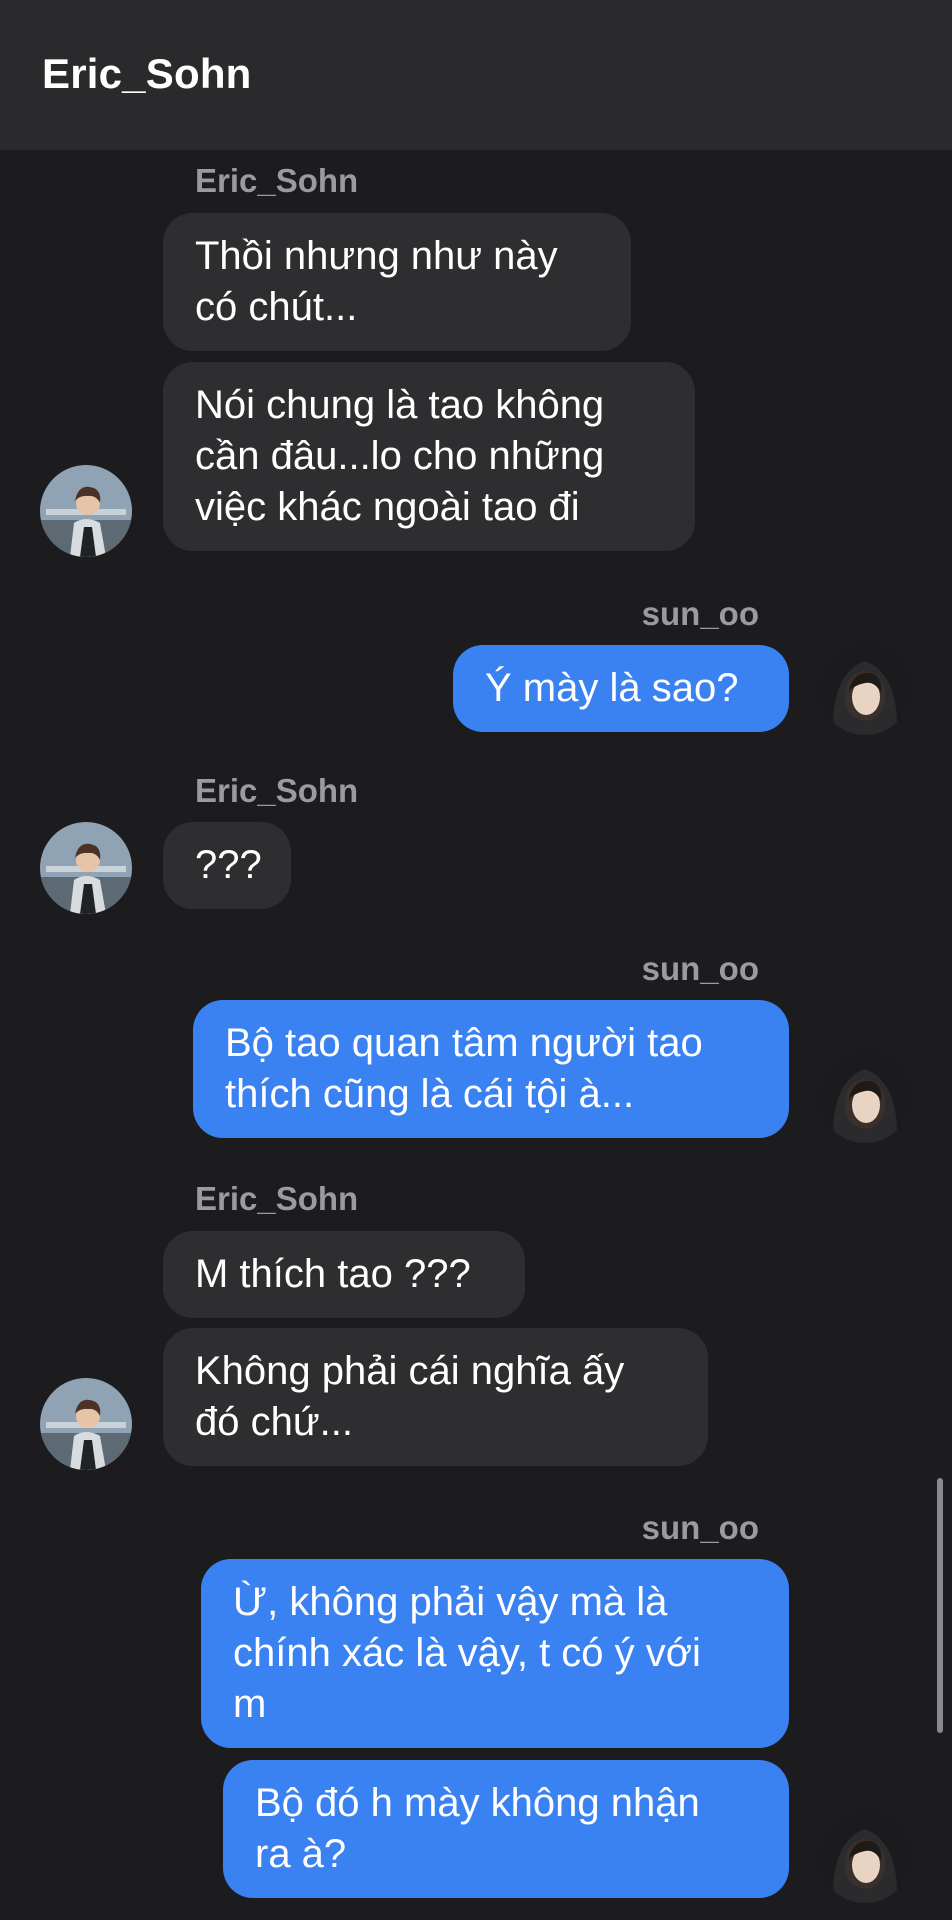 The width and height of the screenshot is (952, 1920). What do you see at coordinates (621, 688) in the screenshot?
I see `message-bubble-outgoing: Ý mày là sao?` at bounding box center [621, 688].